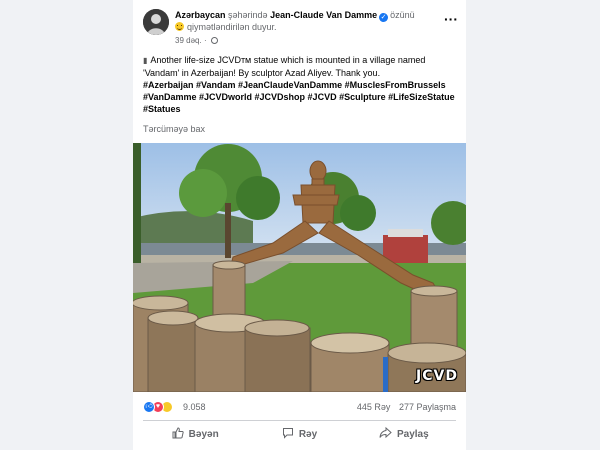 Image resolution: width=600 pixels, height=450 pixels. I want to click on location-suffix: şəhərində, so click(248, 15).